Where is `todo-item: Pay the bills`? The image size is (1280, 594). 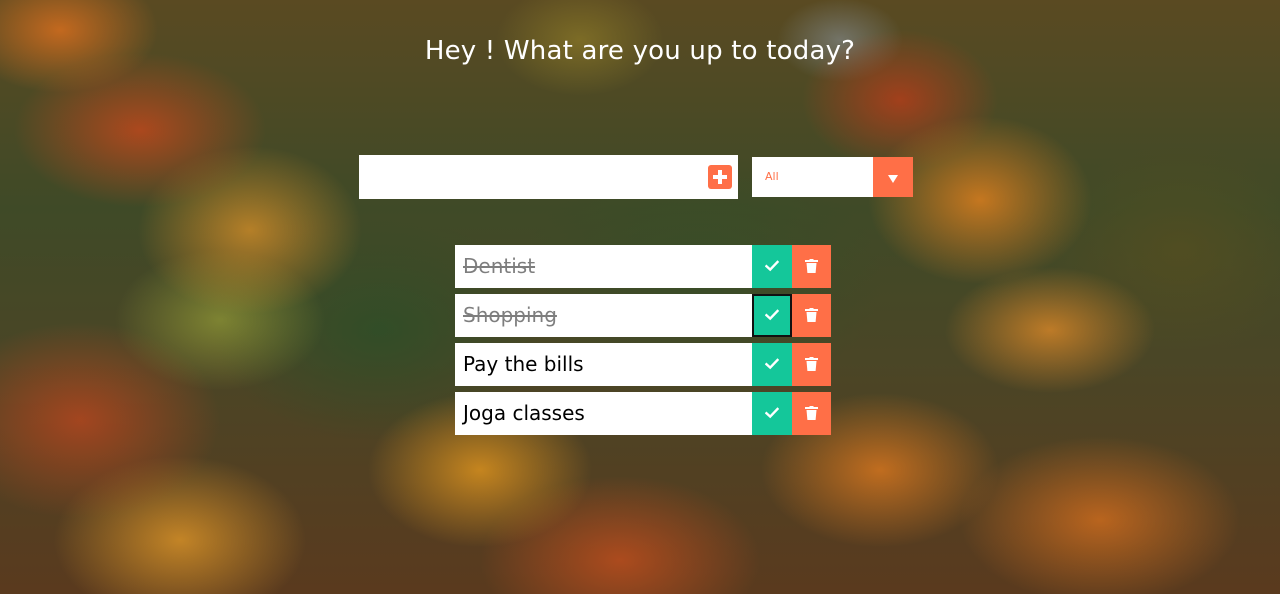 todo-item: Pay the bills is located at coordinates (643, 364).